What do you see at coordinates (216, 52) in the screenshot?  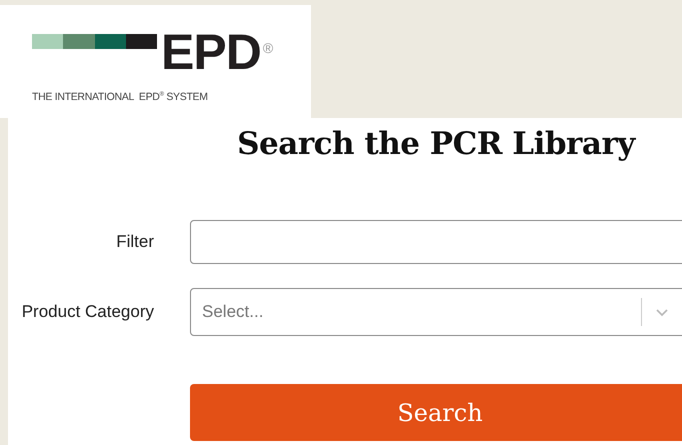 I see `logo-wordmark: EPD$^{®}$` at bounding box center [216, 52].